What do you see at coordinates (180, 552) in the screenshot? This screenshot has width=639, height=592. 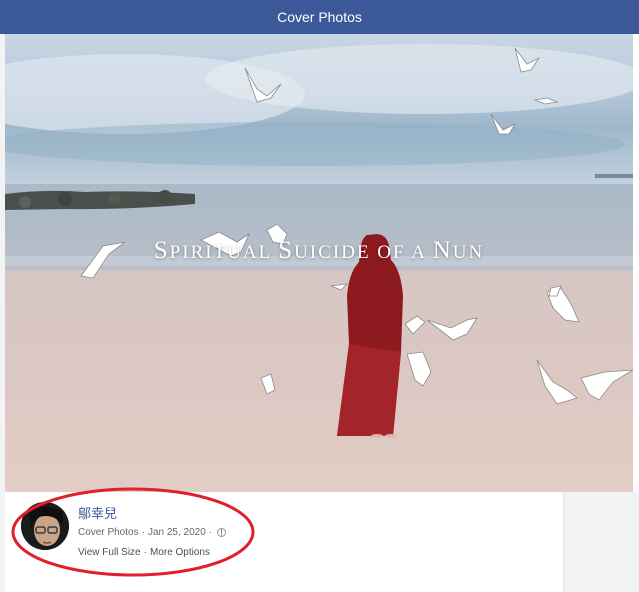 I see `more-options-link: More Options` at bounding box center [180, 552].